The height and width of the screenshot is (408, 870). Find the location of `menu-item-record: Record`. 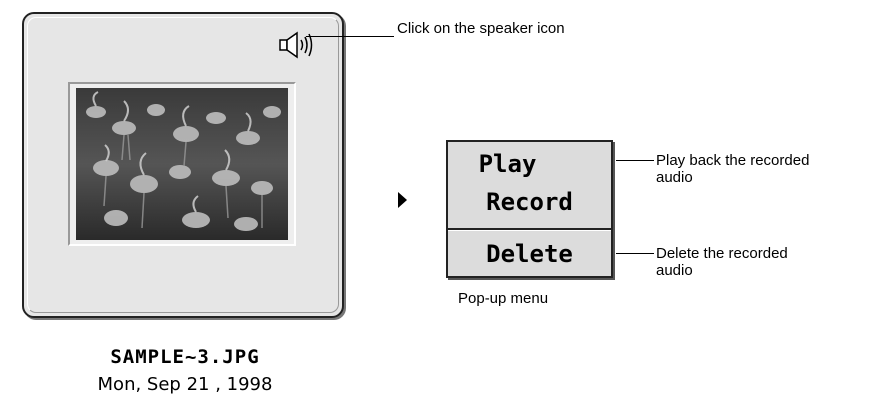

menu-item-record: Record is located at coordinates (529, 202).